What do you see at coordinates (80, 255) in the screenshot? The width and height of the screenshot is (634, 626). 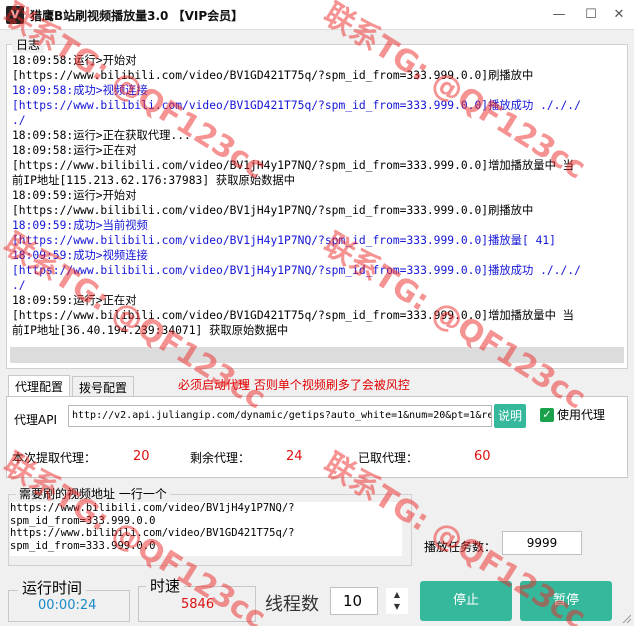 I see `log-line: 18:09:59:成功>视频连接` at bounding box center [80, 255].